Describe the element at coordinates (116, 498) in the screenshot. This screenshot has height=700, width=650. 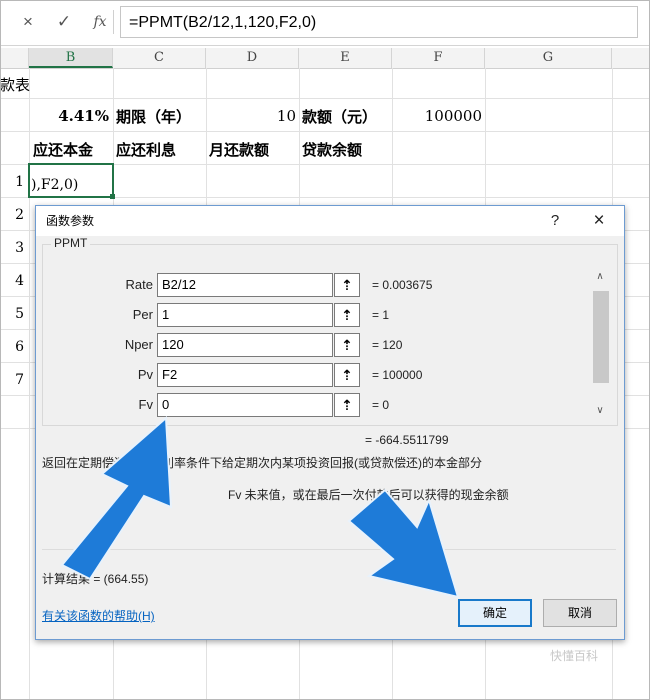
I see `arrow-to-fv-input` at that location.